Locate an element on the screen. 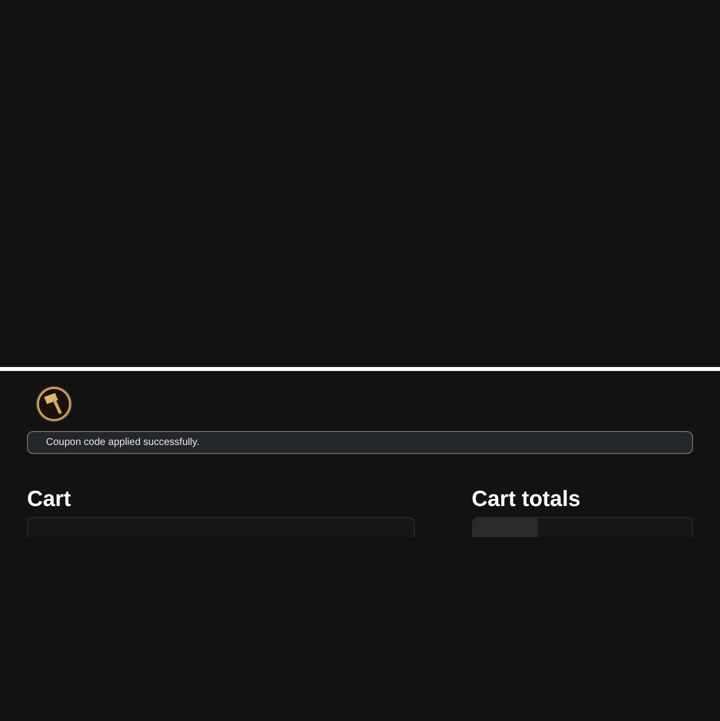 The height and width of the screenshot is (721, 720). cart-heading: Cart is located at coordinates (49, 499).